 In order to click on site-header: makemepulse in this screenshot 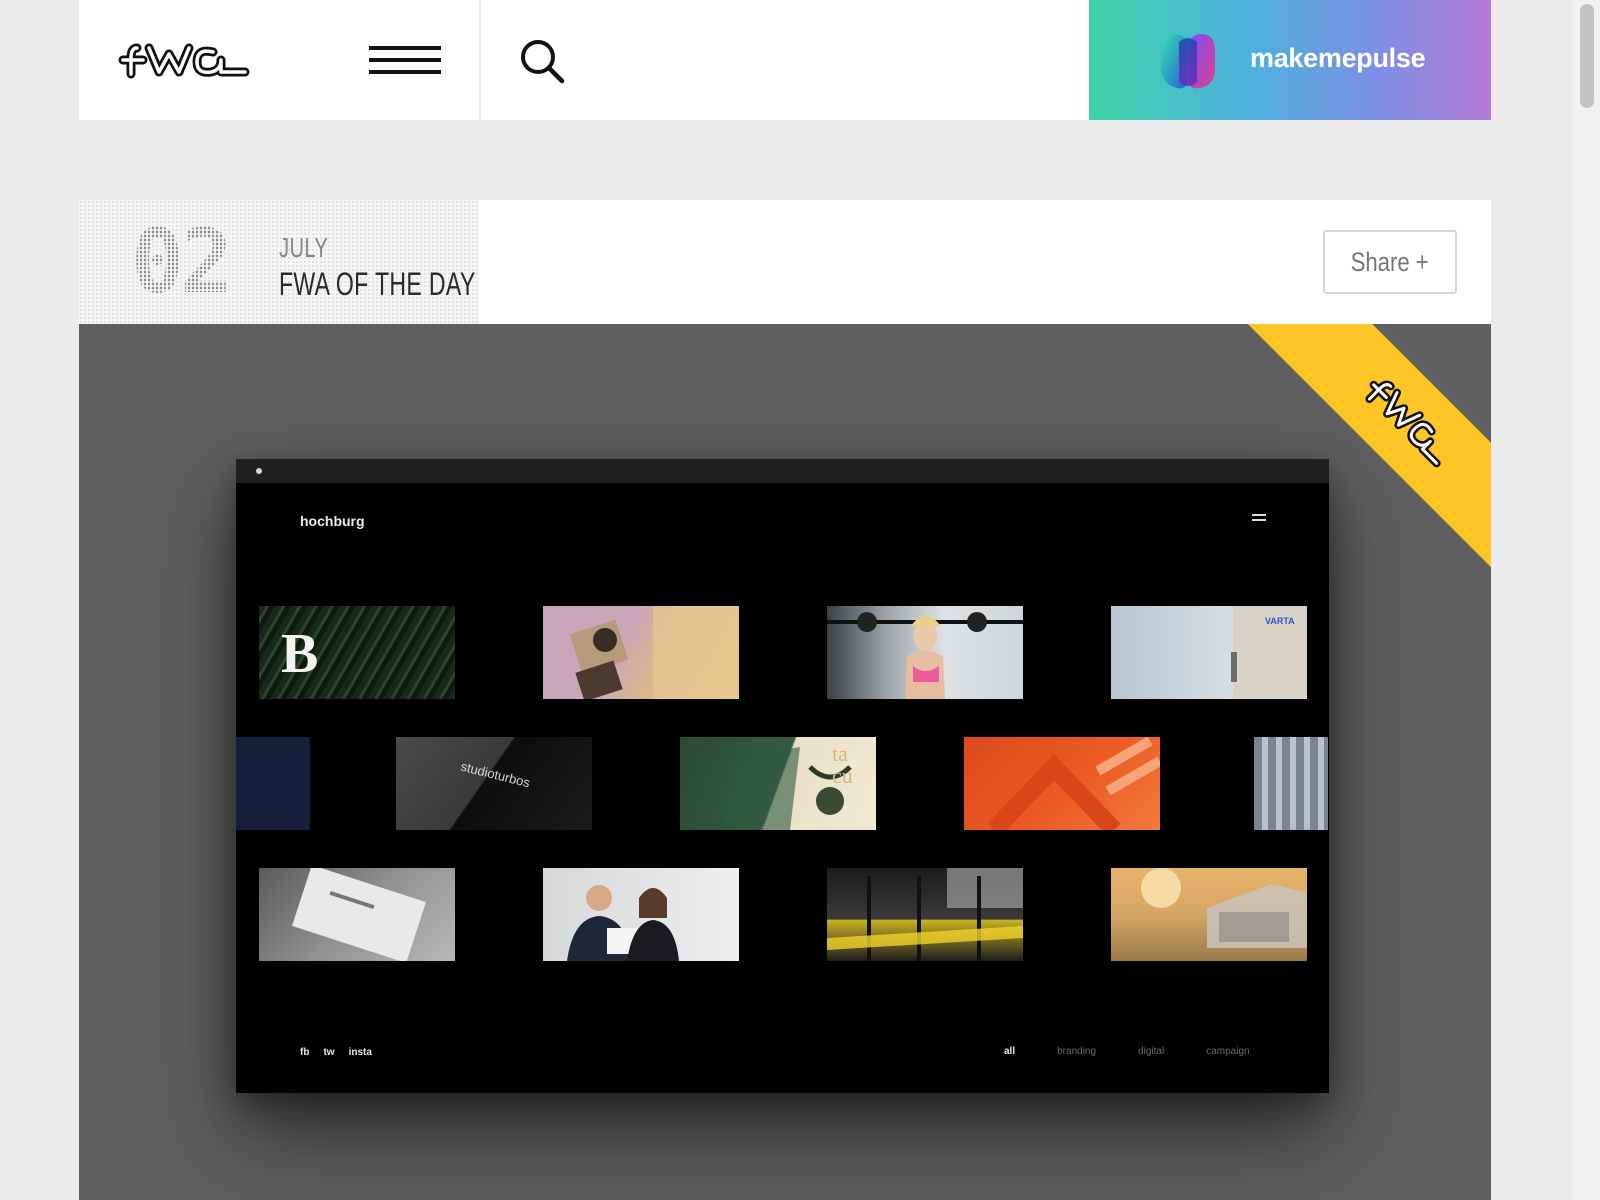, I will do `click(785, 60)`.